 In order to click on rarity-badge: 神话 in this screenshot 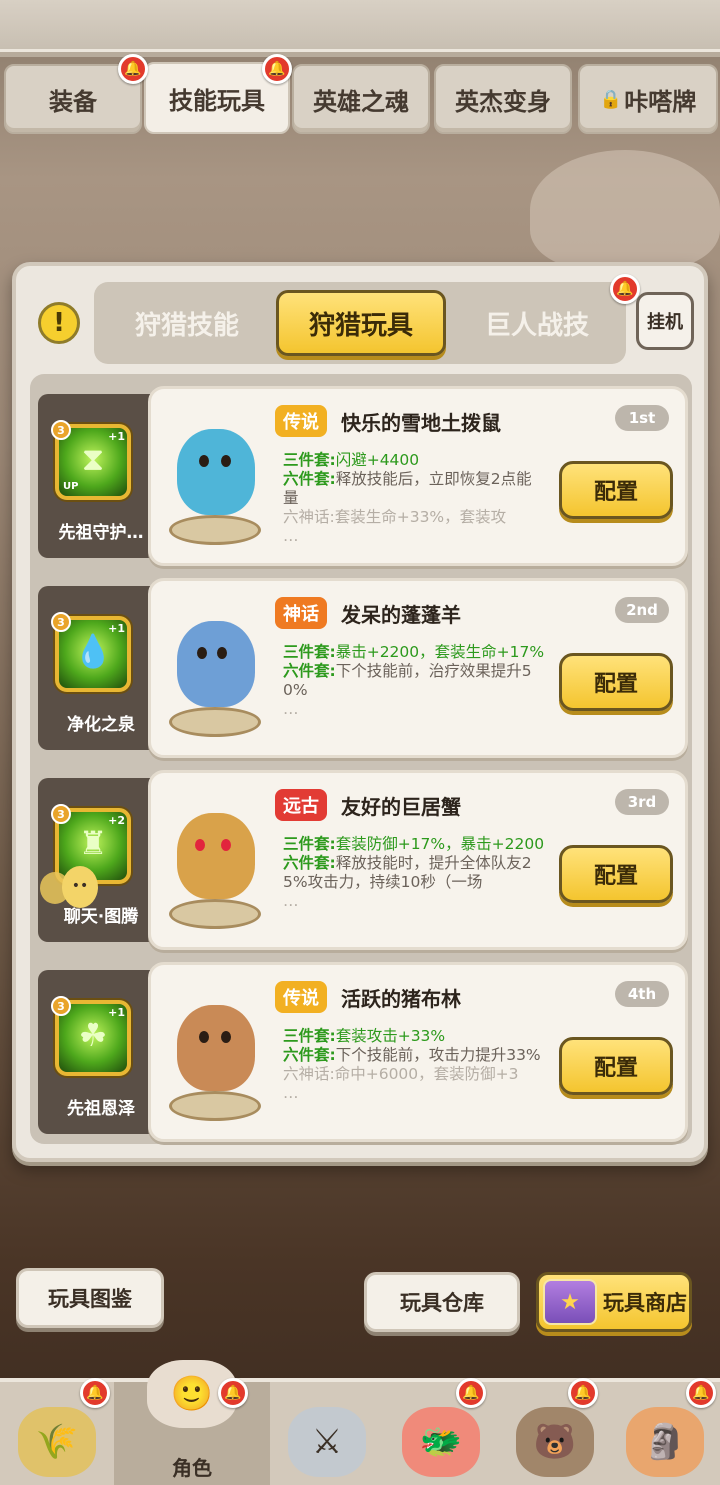, I will do `click(301, 613)`.